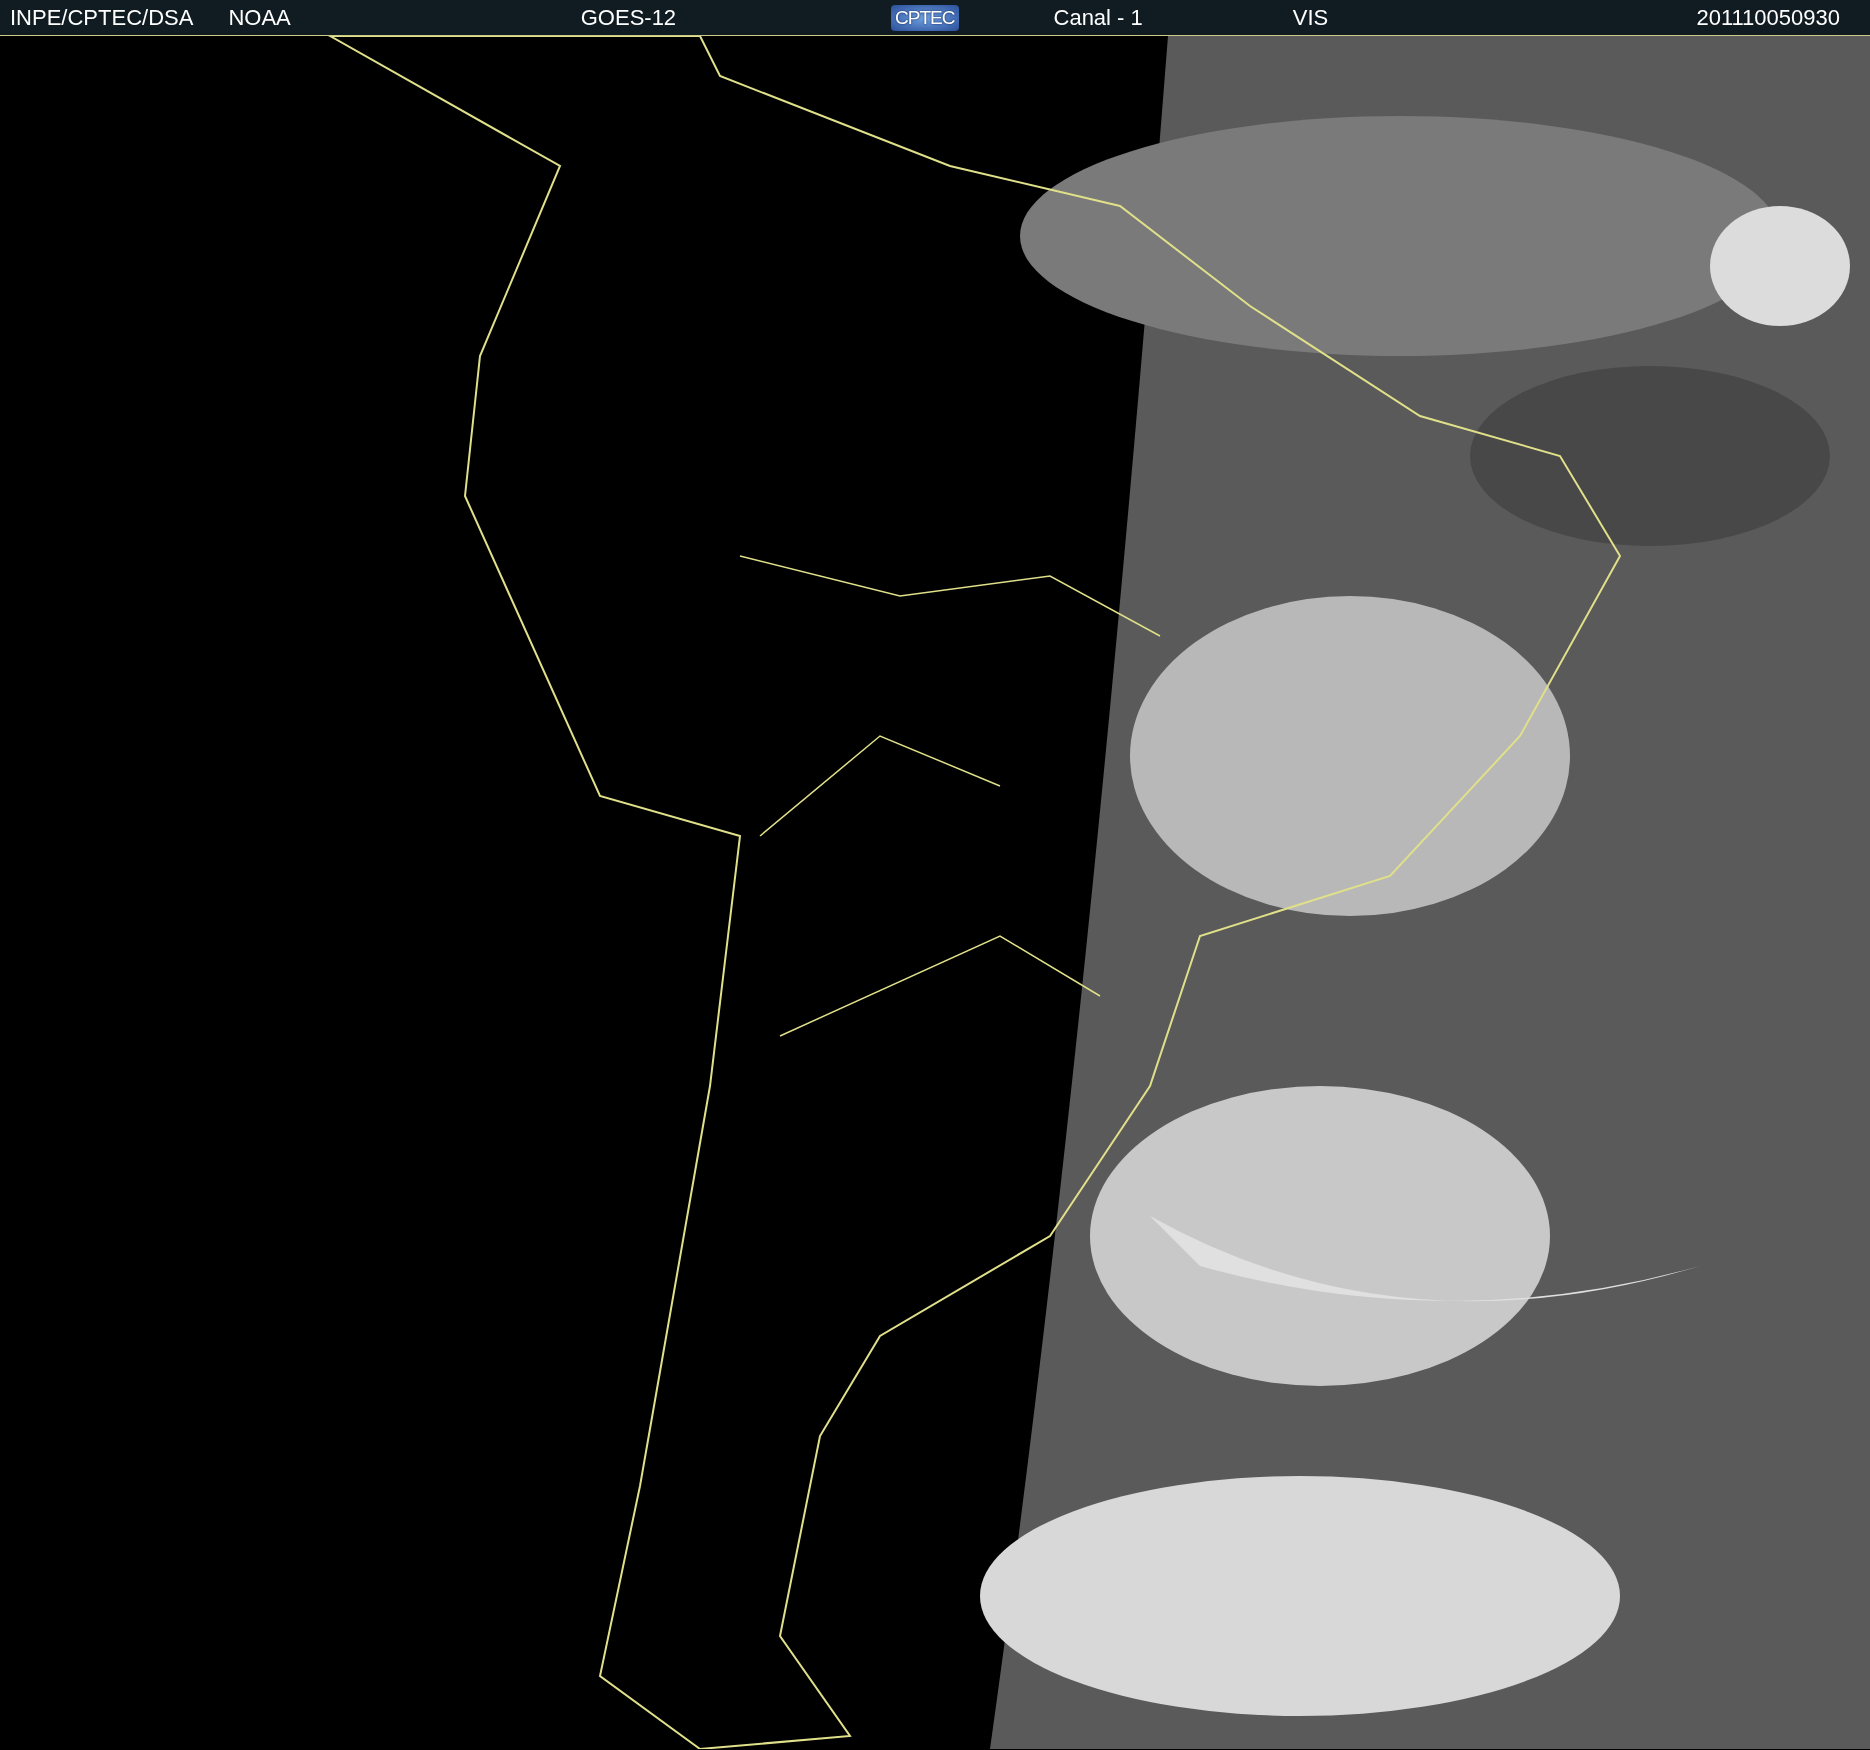  I want to click on band-label: VIS, so click(1310, 17).